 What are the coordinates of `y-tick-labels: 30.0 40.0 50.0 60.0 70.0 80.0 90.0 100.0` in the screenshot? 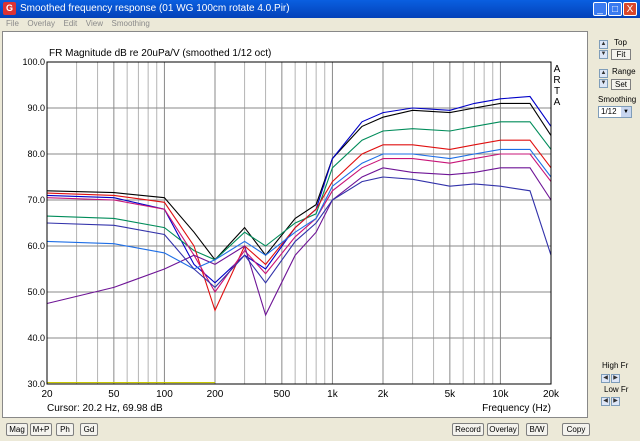 It's located at (33, 223).